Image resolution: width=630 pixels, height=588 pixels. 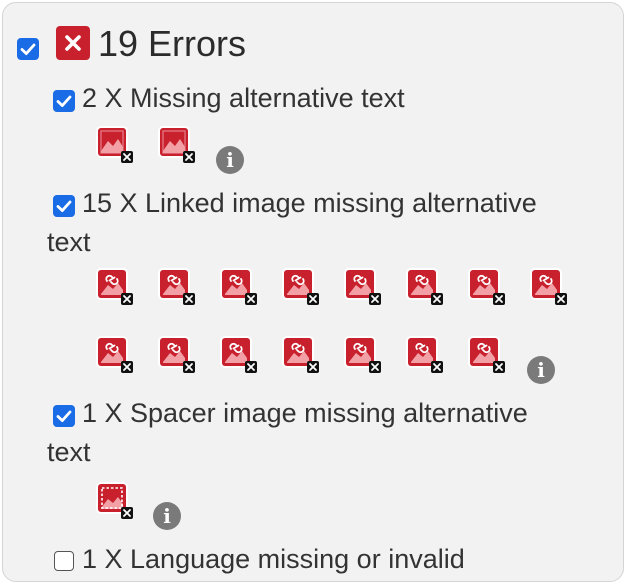 I want to click on linked-image-info-icon: i, so click(x=541, y=370).